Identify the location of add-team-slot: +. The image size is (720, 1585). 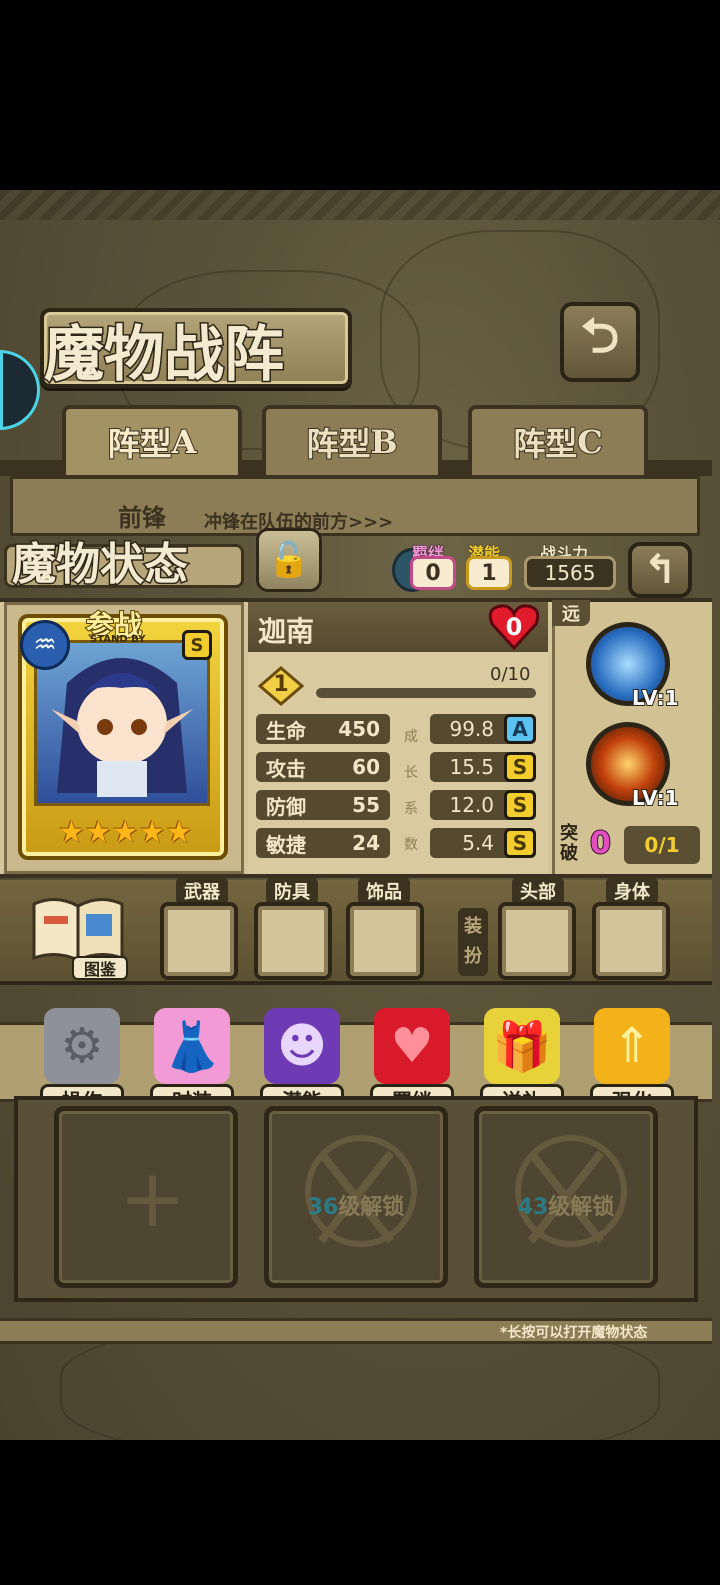
(146, 1197).